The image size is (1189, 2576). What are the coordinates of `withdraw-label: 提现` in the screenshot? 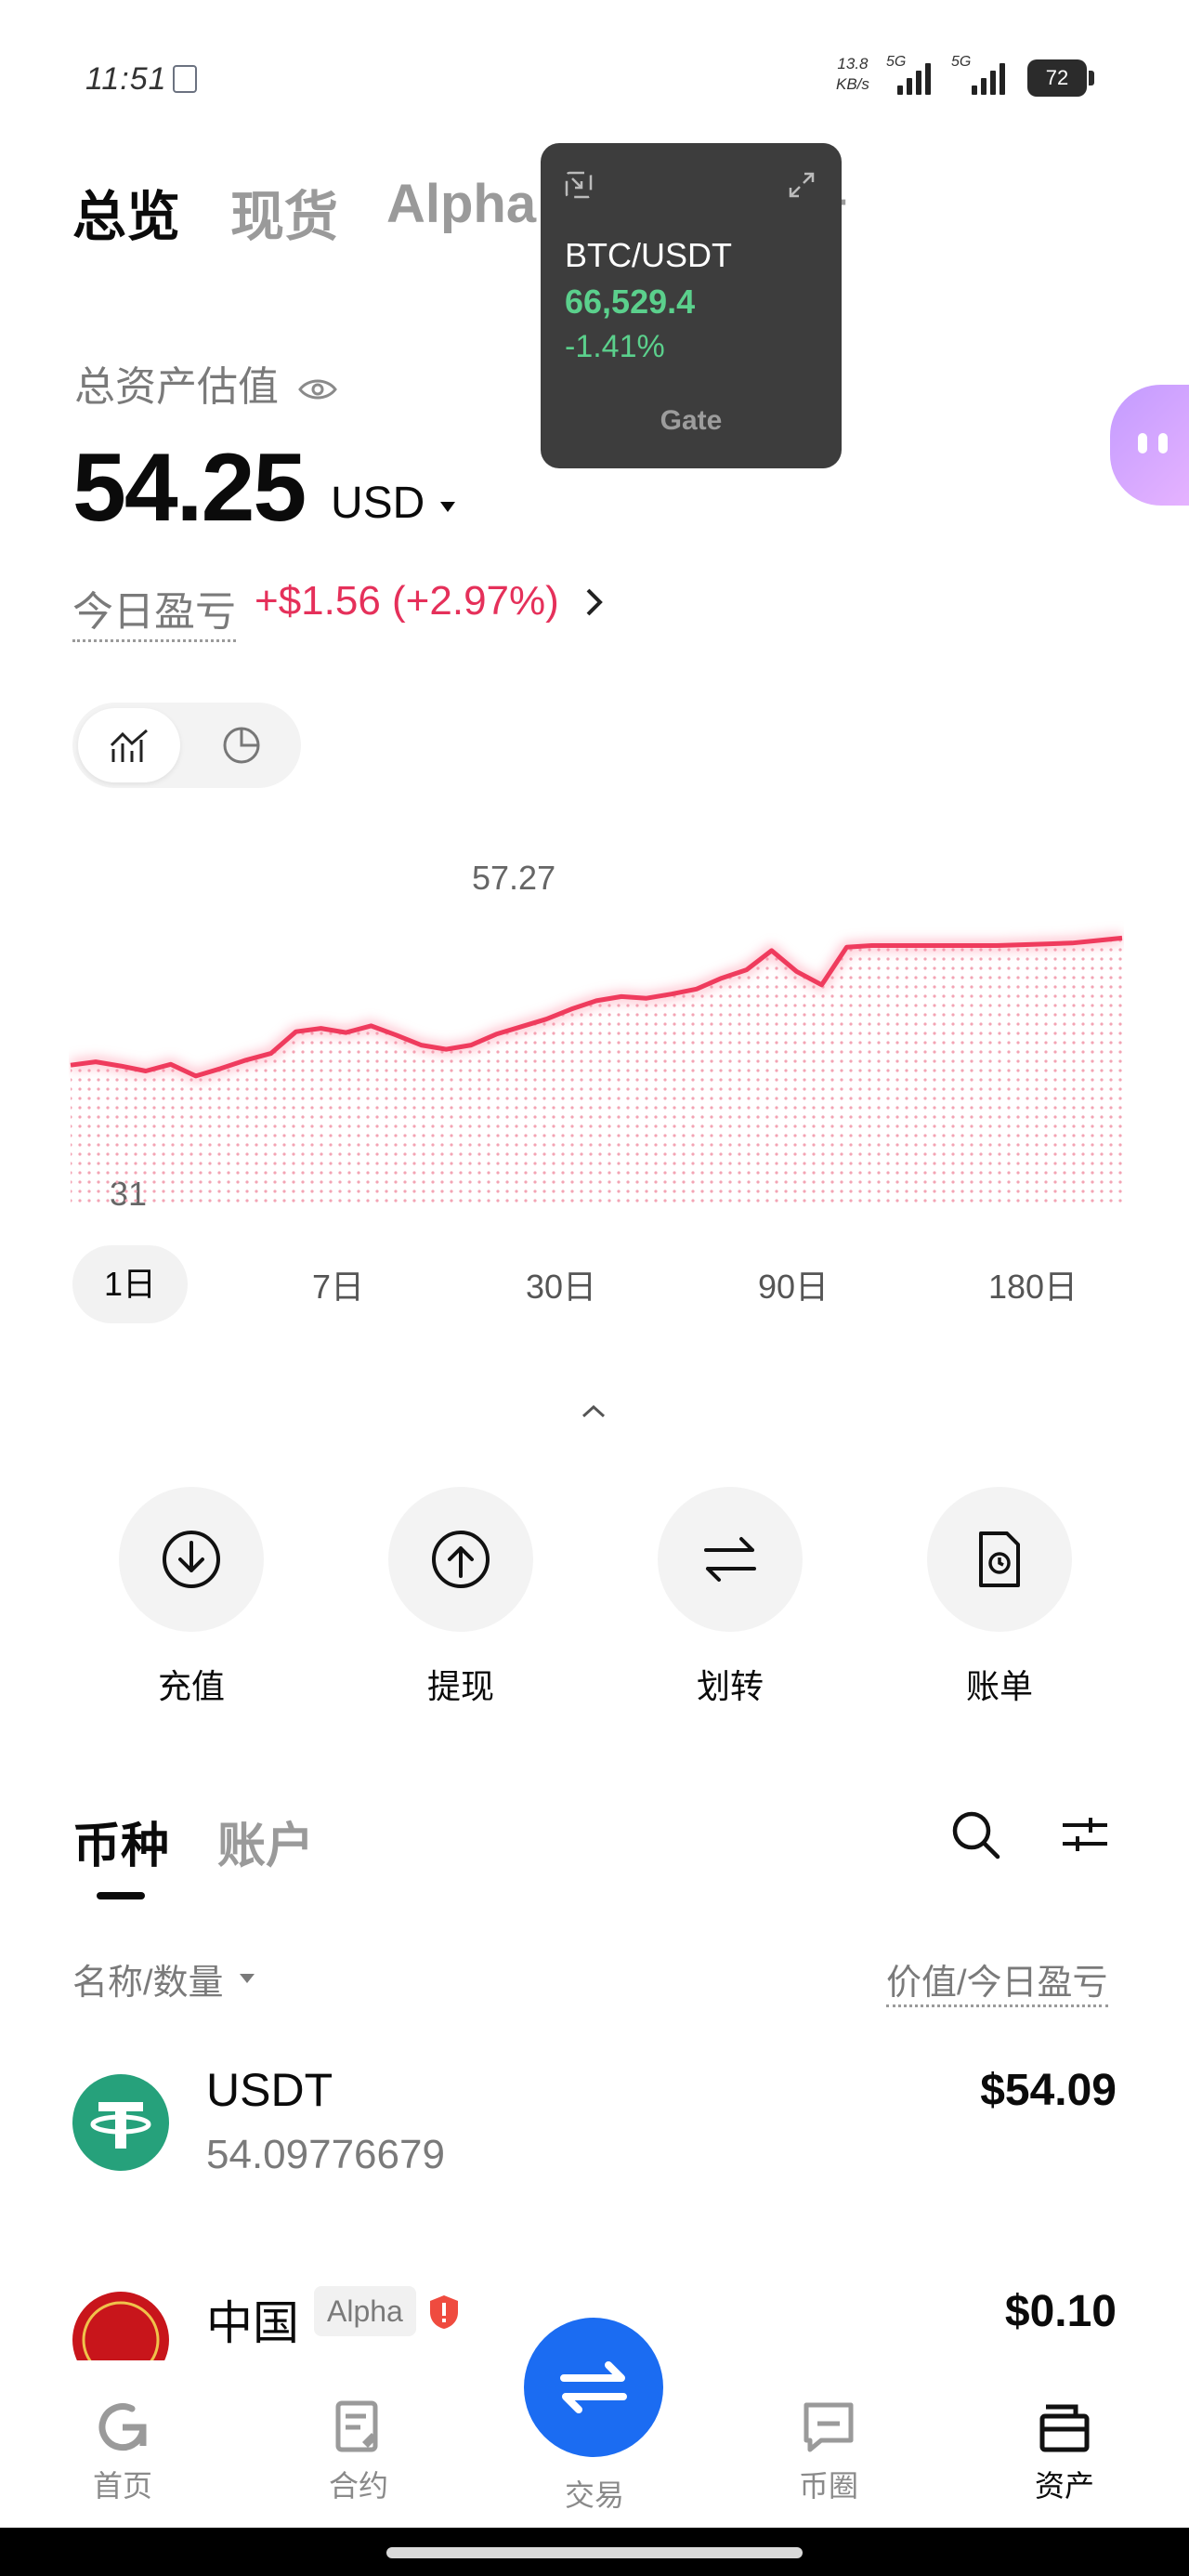 It's located at (460, 1686).